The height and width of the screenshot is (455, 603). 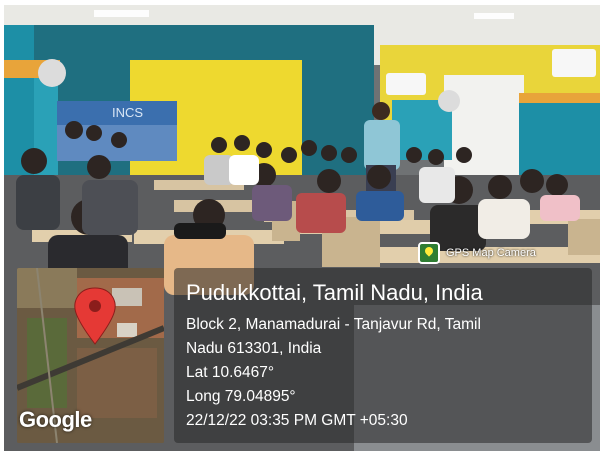 I want to click on latitude: Lat 10.6467°, so click(x=230, y=372).